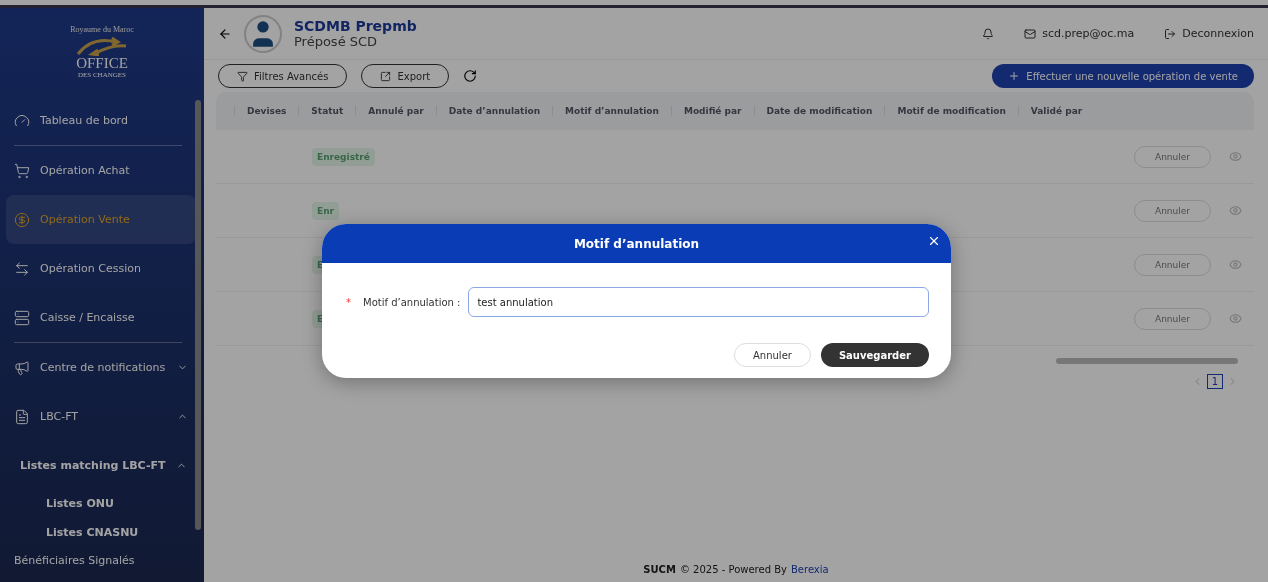 This screenshot has height=582, width=1268. I want to click on sidebar-subitem: Listes CNASNU, so click(101, 532).